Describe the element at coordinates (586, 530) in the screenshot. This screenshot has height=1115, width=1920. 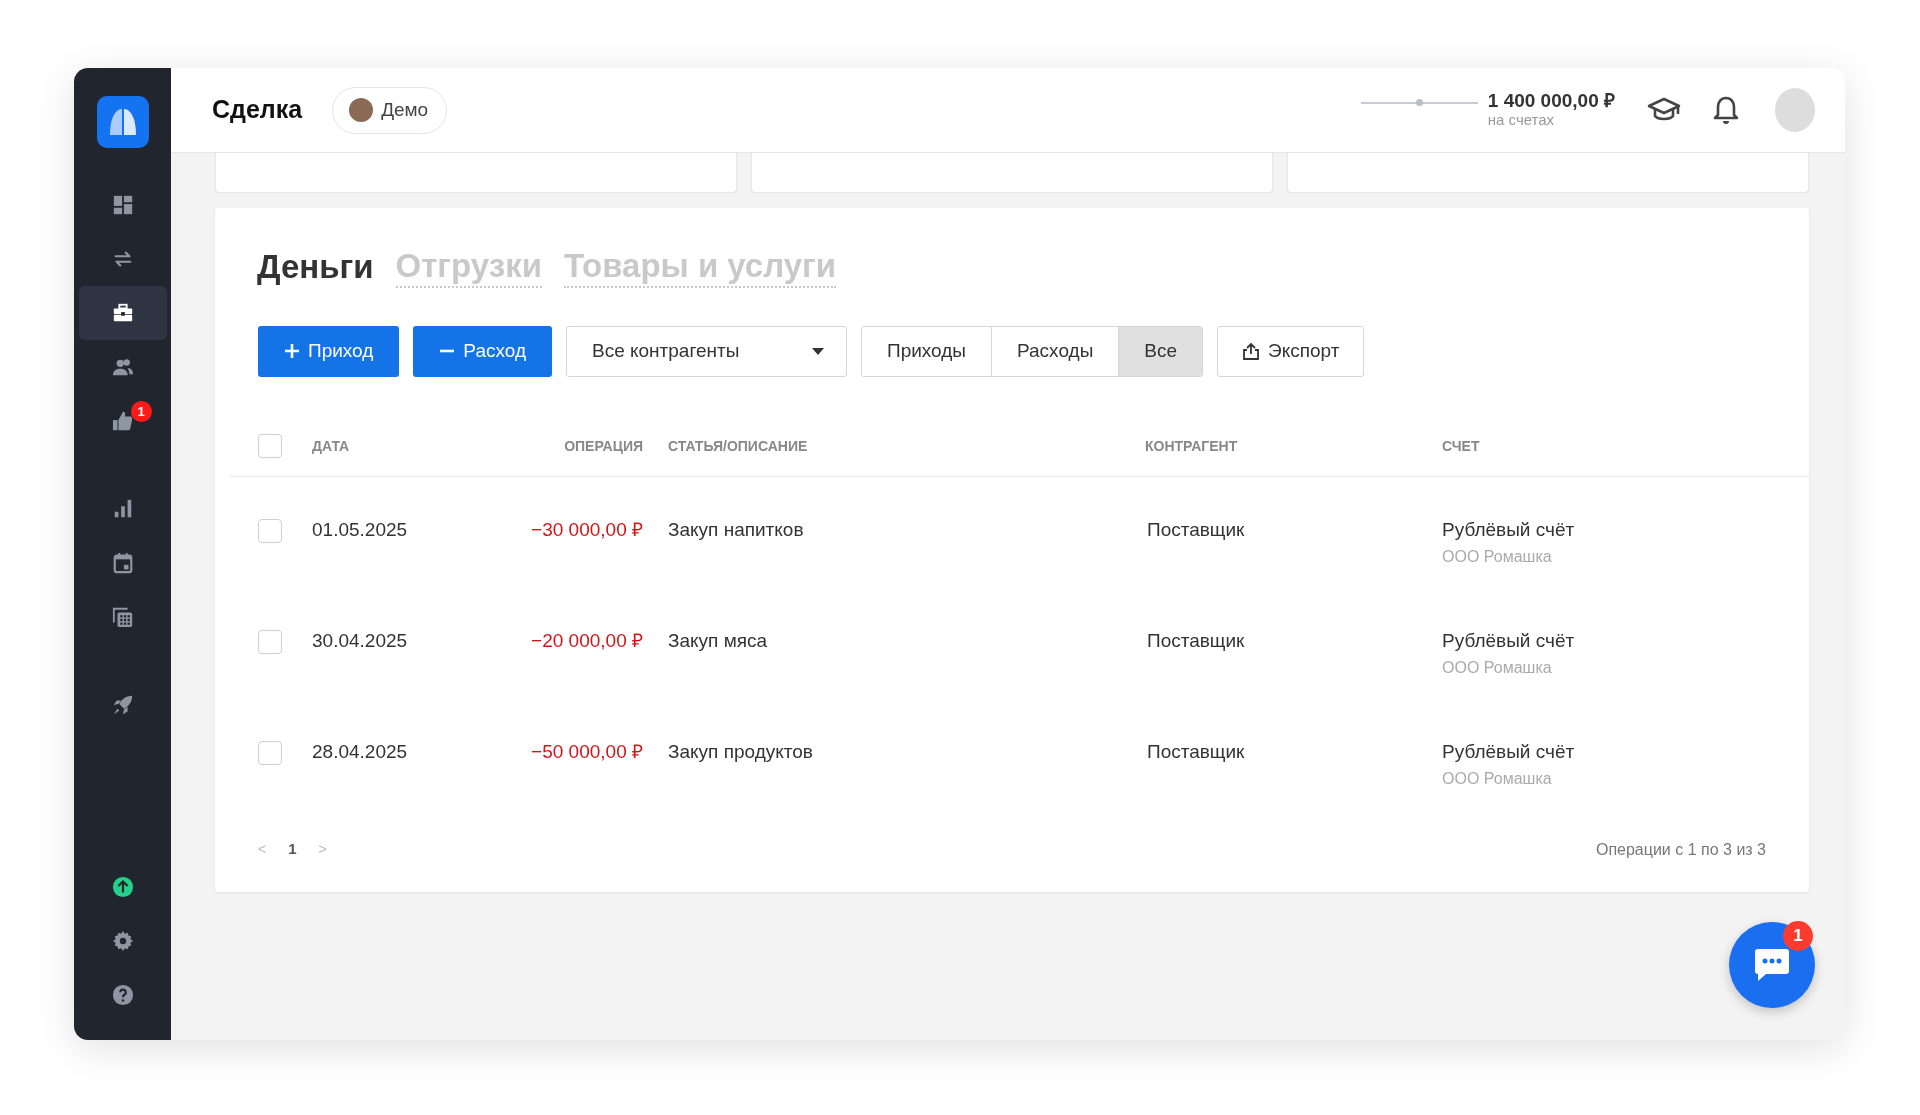
I see `amount-cell-text: −30 000,00 ₽` at that location.